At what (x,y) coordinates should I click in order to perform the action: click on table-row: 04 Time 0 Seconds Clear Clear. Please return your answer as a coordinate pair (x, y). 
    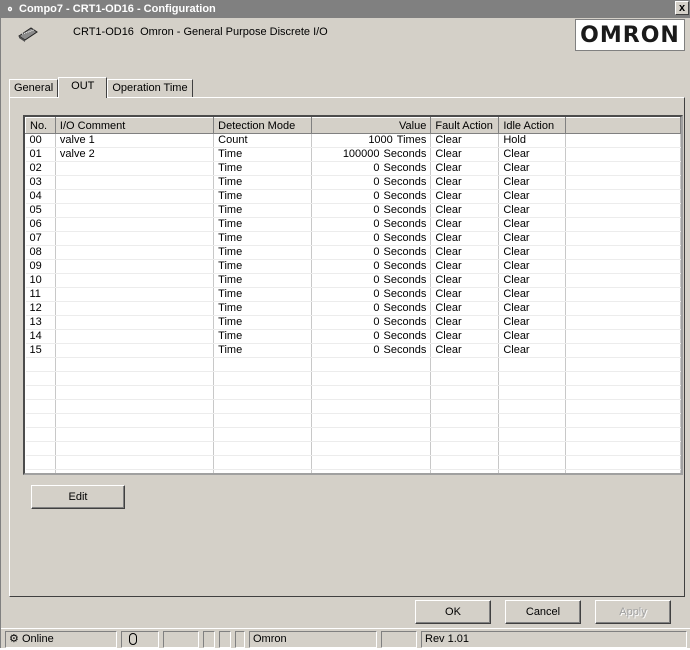
    Looking at the image, I should click on (353, 196).